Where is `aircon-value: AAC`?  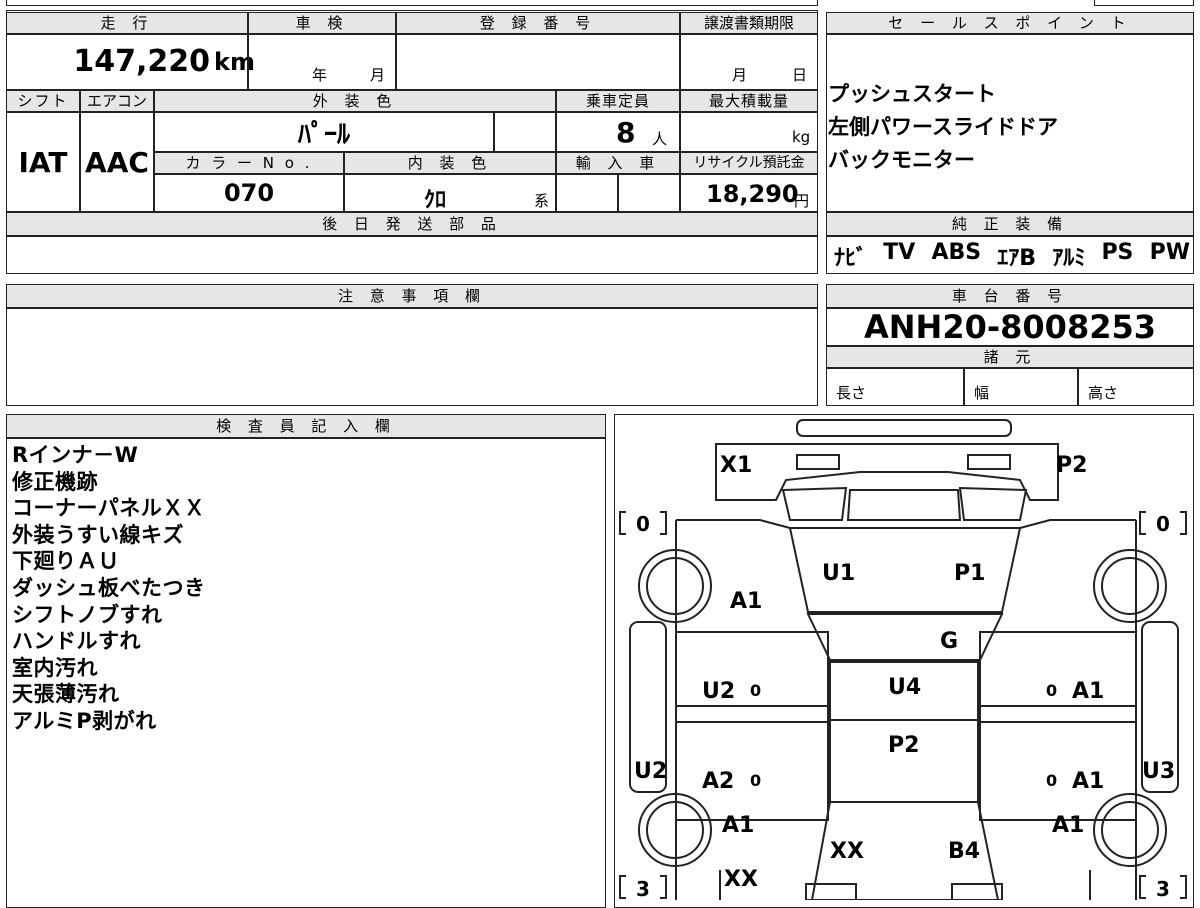
aircon-value: AAC is located at coordinates (117, 162).